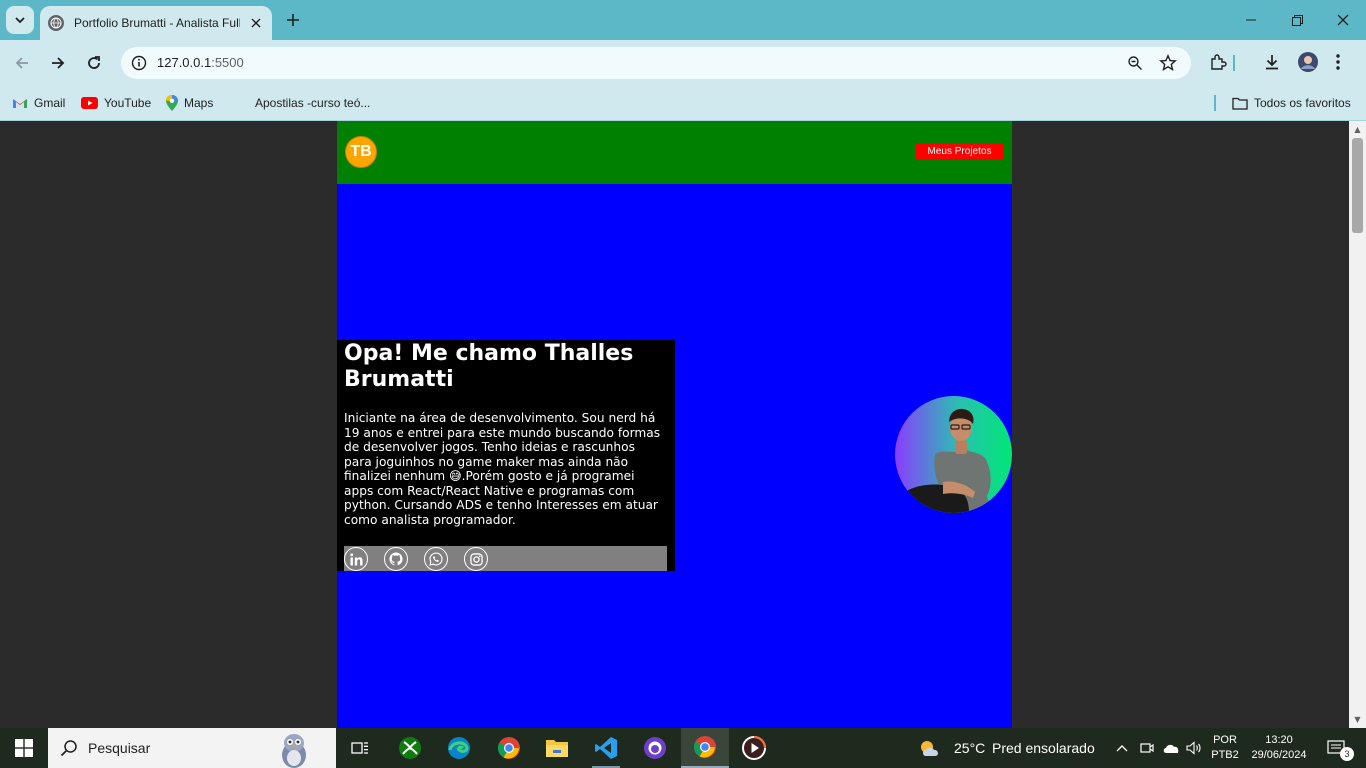 The image size is (1366, 768). Describe the element at coordinates (119, 748) in the screenshot. I see `search-placeholder: Pesquisar` at that location.